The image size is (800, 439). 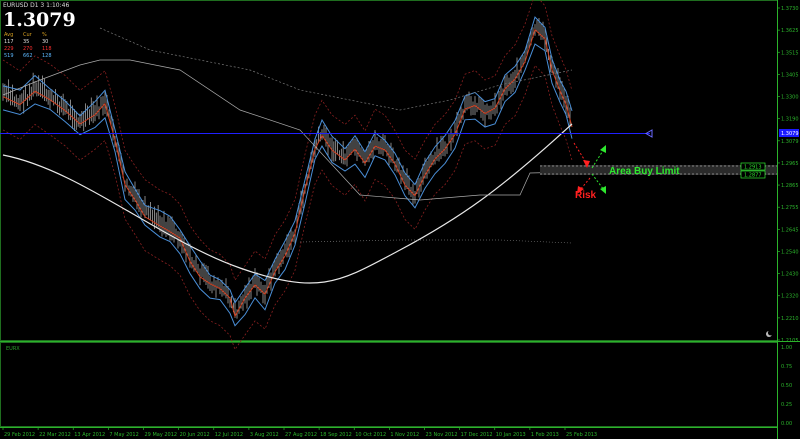 I want to click on time-tick-label: 27 Aug 2012, so click(x=301, y=435).